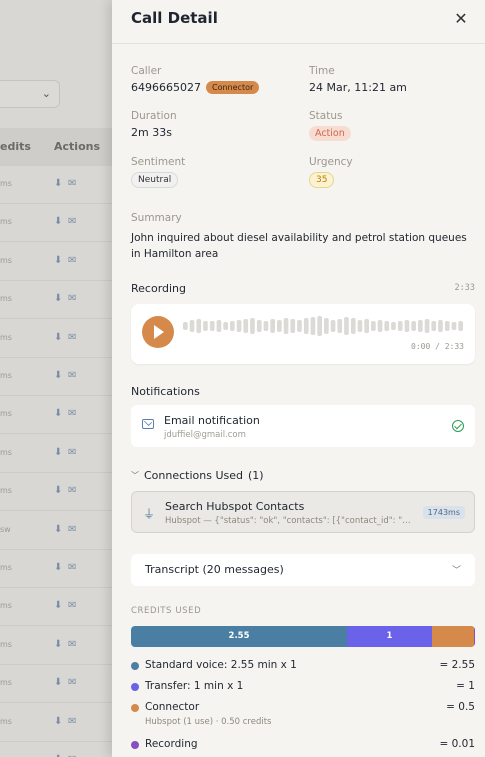  Describe the element at coordinates (458, 426) in the screenshot. I see `check-circle-icon` at that location.